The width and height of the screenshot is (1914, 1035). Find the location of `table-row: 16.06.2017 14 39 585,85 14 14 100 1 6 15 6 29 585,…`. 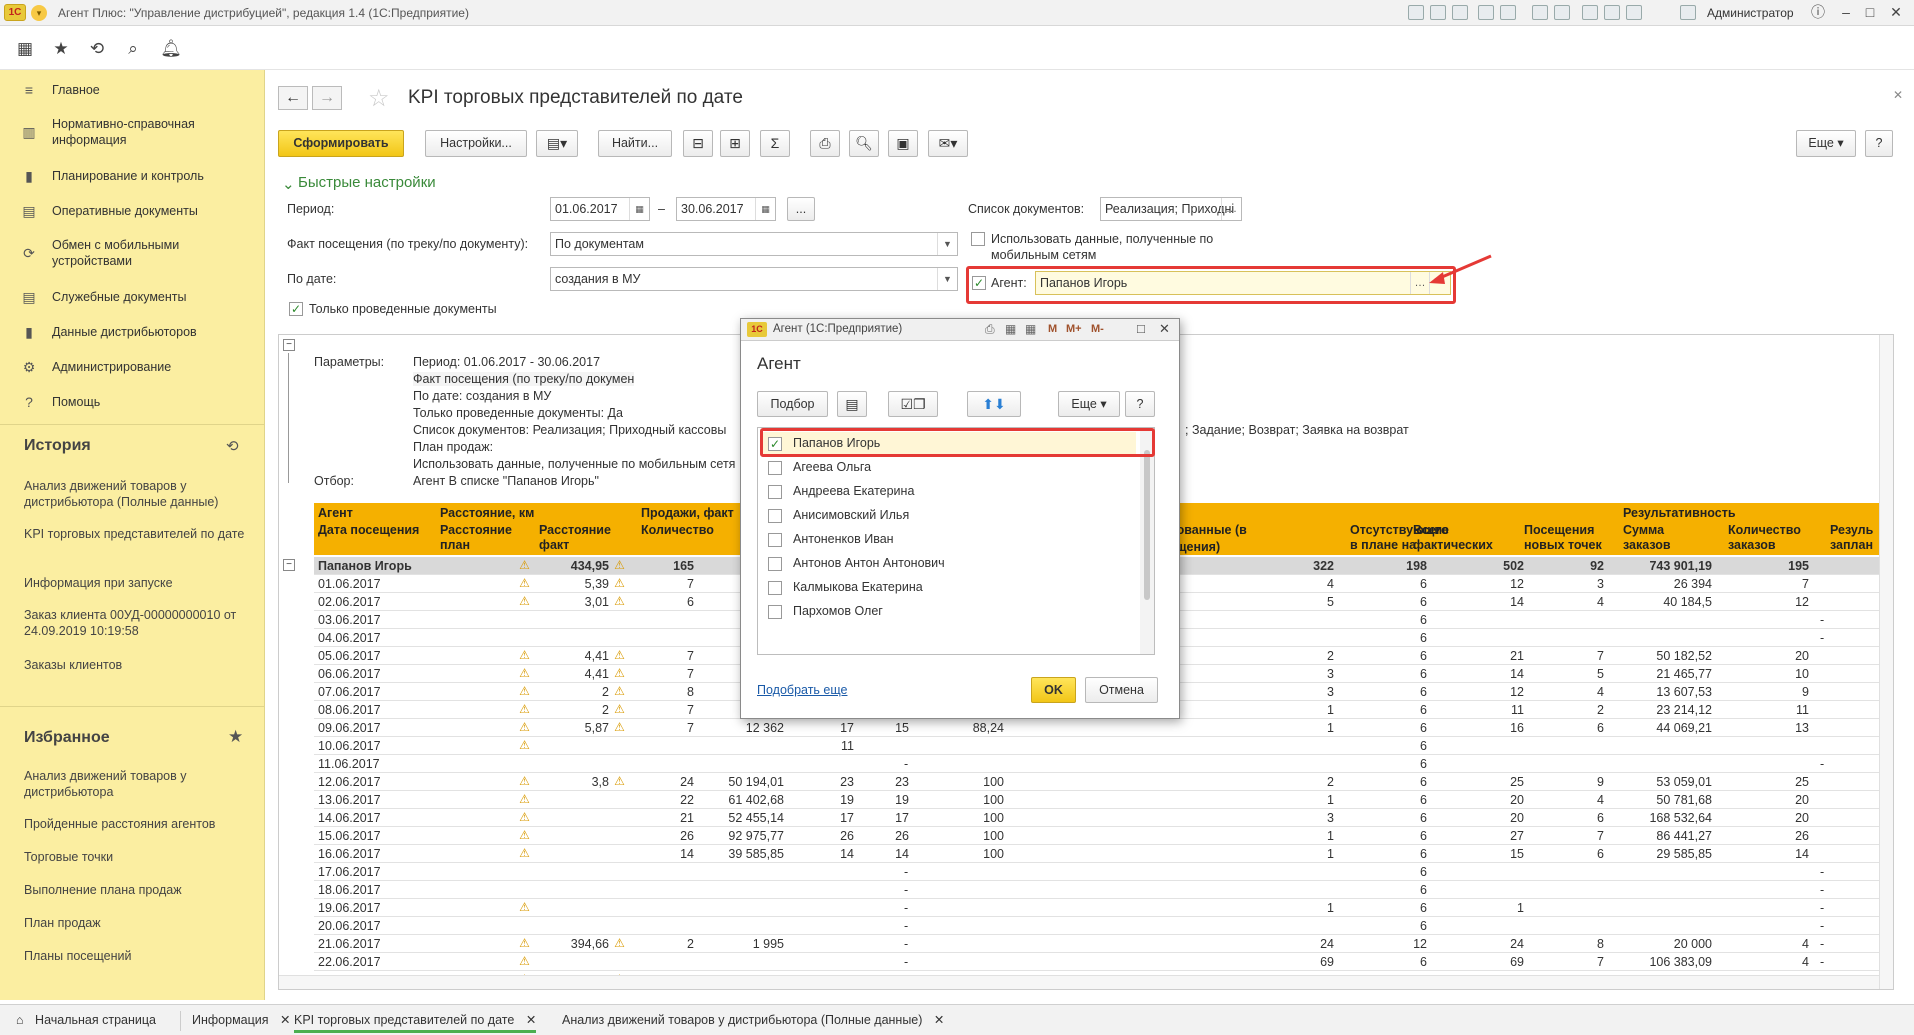

table-row: 16.06.2017 14 39 585,85 14 14 100 1 6 15 6 29 585,… is located at coordinates (1103, 854).